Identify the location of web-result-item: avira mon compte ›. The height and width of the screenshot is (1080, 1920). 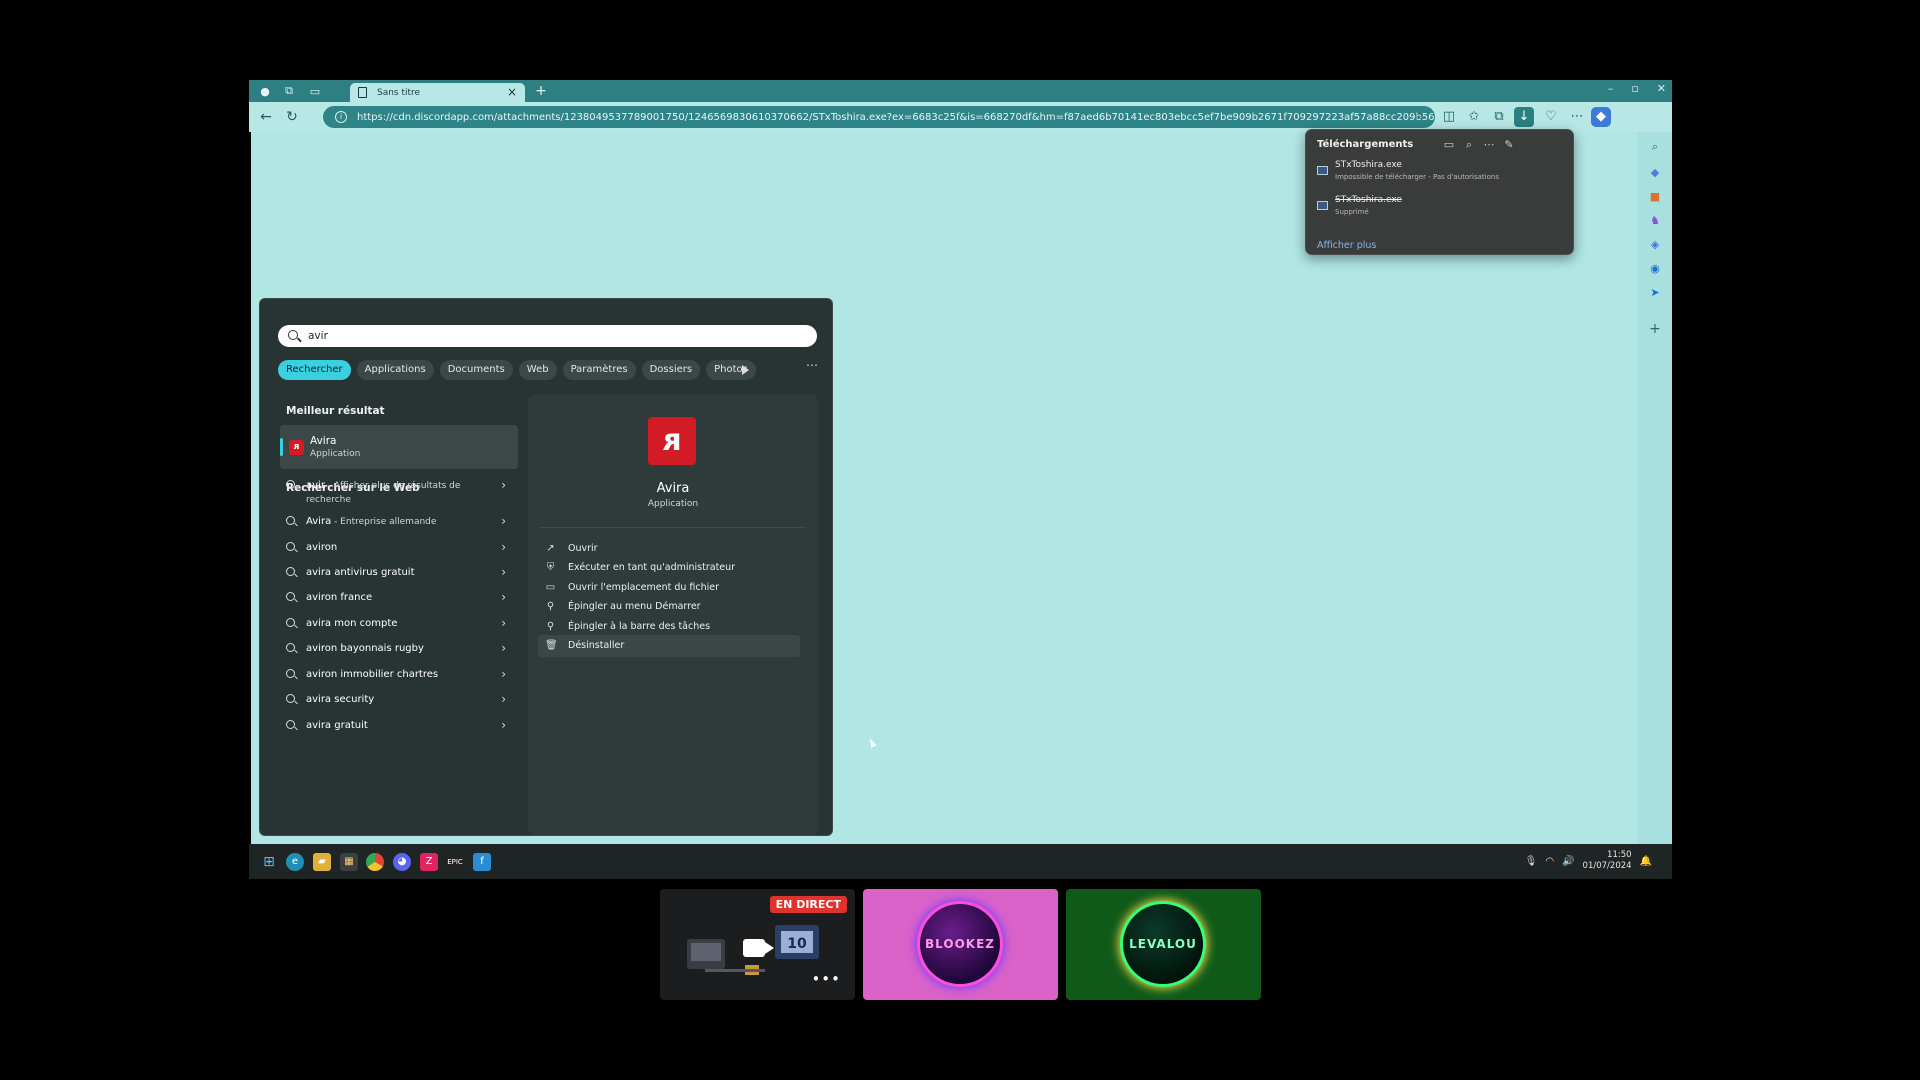
(399, 624).